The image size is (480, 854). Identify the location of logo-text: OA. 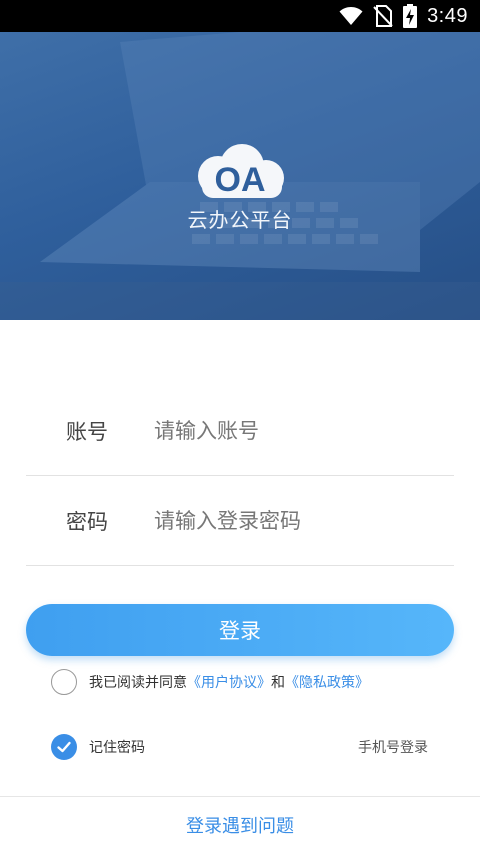
(240, 180).